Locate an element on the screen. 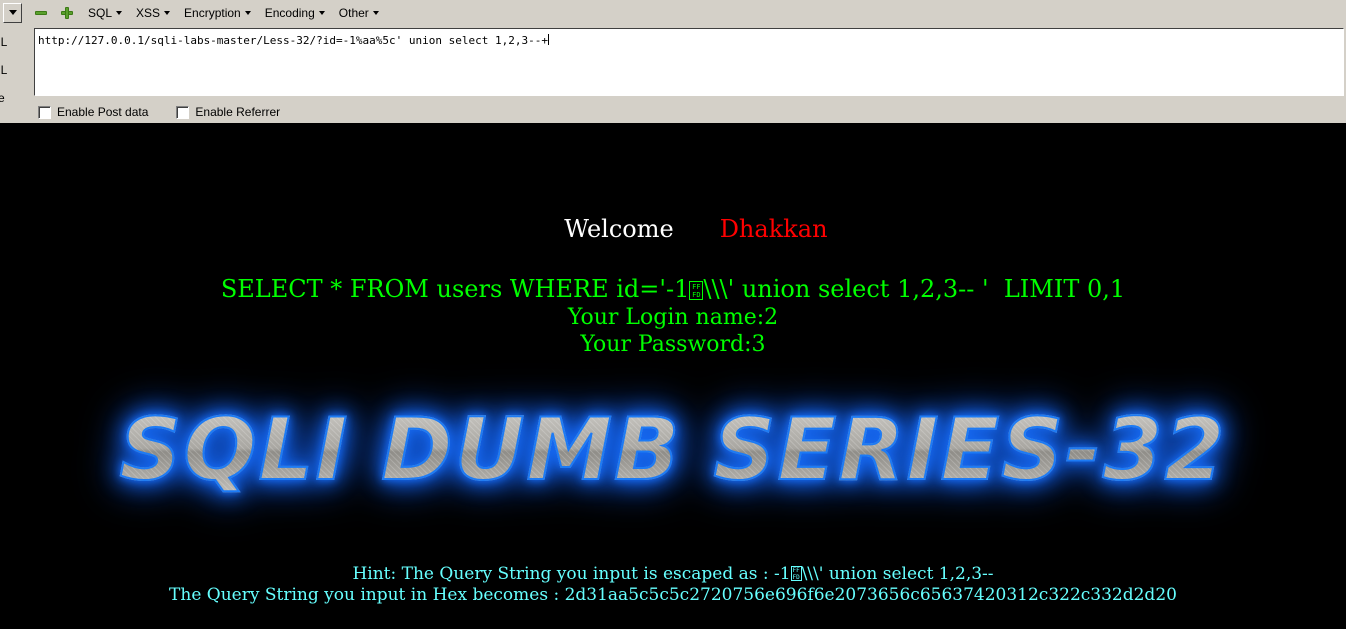 Image resolution: width=1346 pixels, height=629 pixels. menu-sql: SQL is located at coordinates (104, 13).